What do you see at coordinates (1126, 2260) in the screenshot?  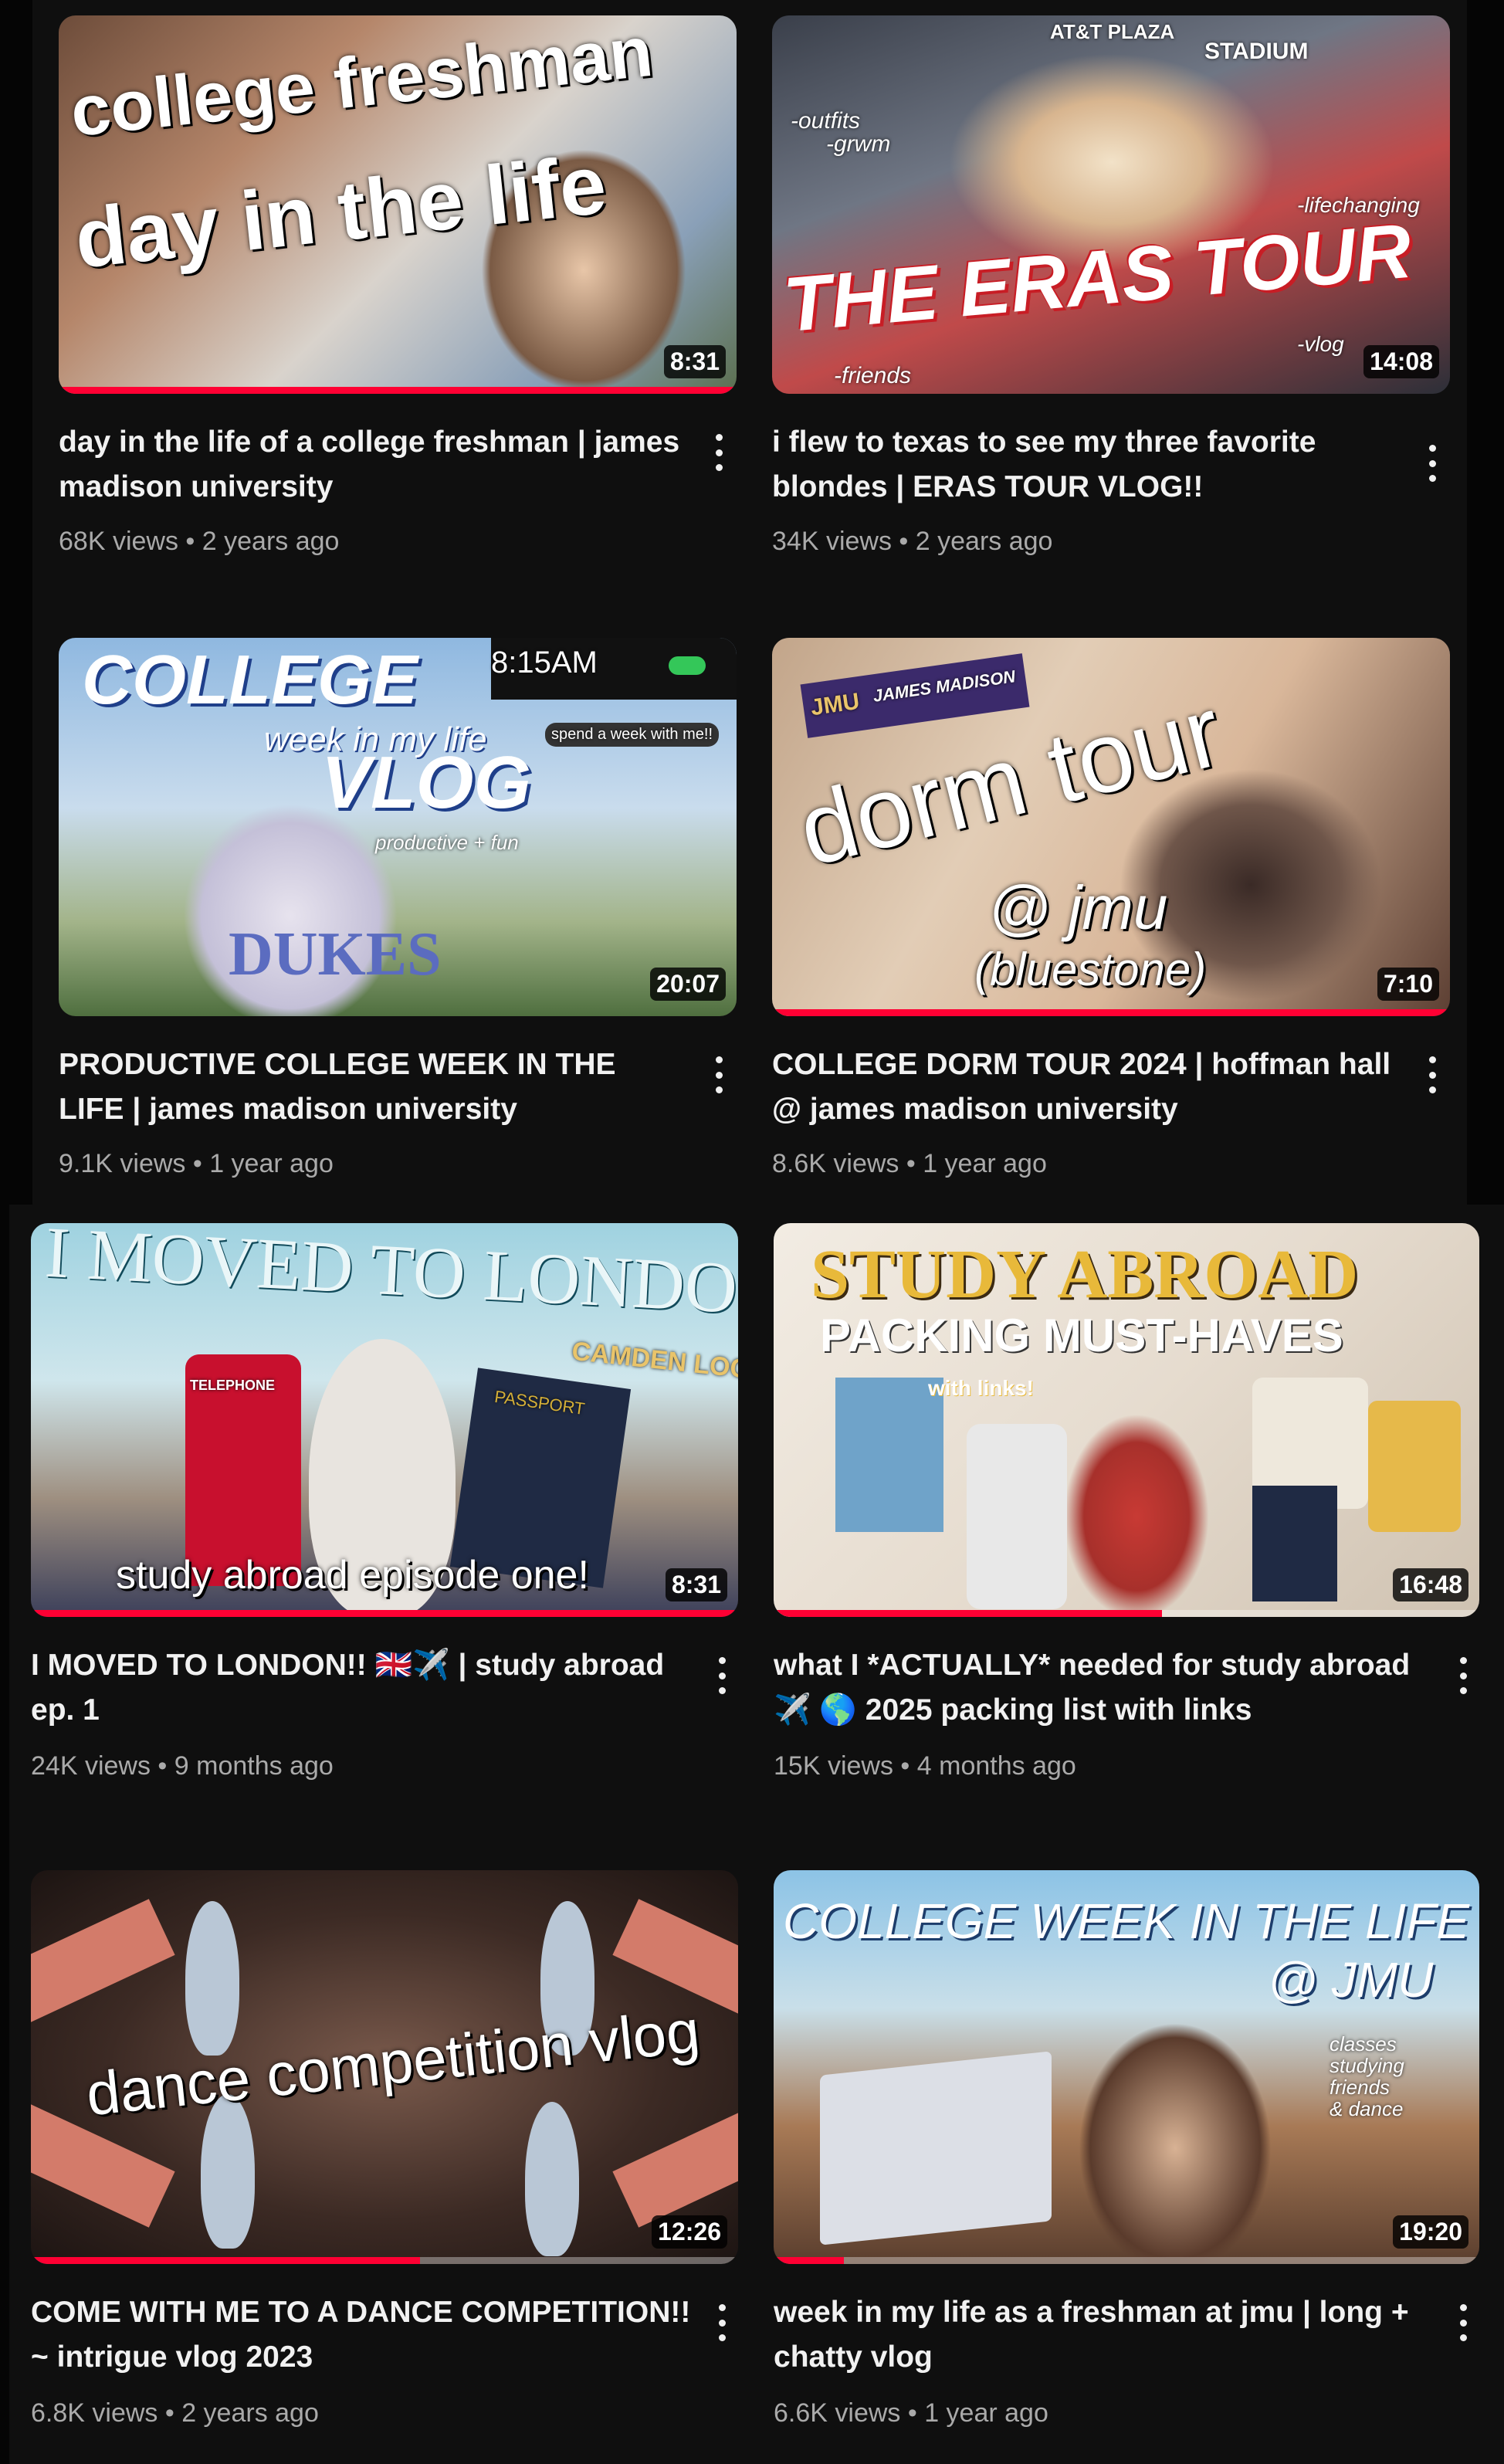 I see `watch-progress-track` at bounding box center [1126, 2260].